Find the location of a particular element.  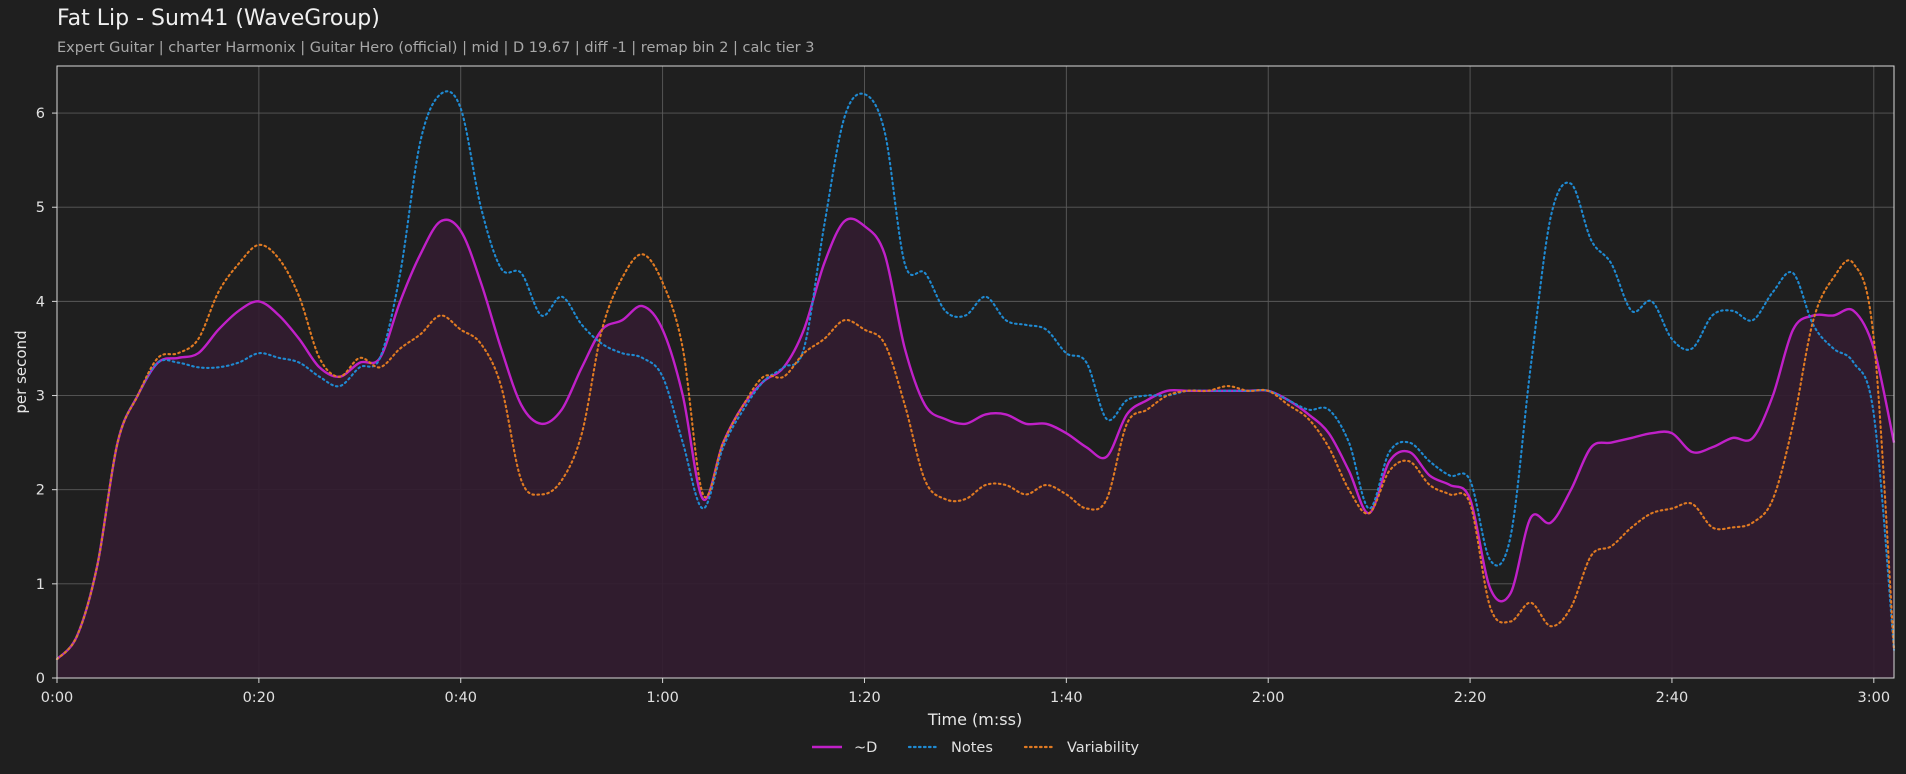

y-axis-label: per second is located at coordinates (21, 371).